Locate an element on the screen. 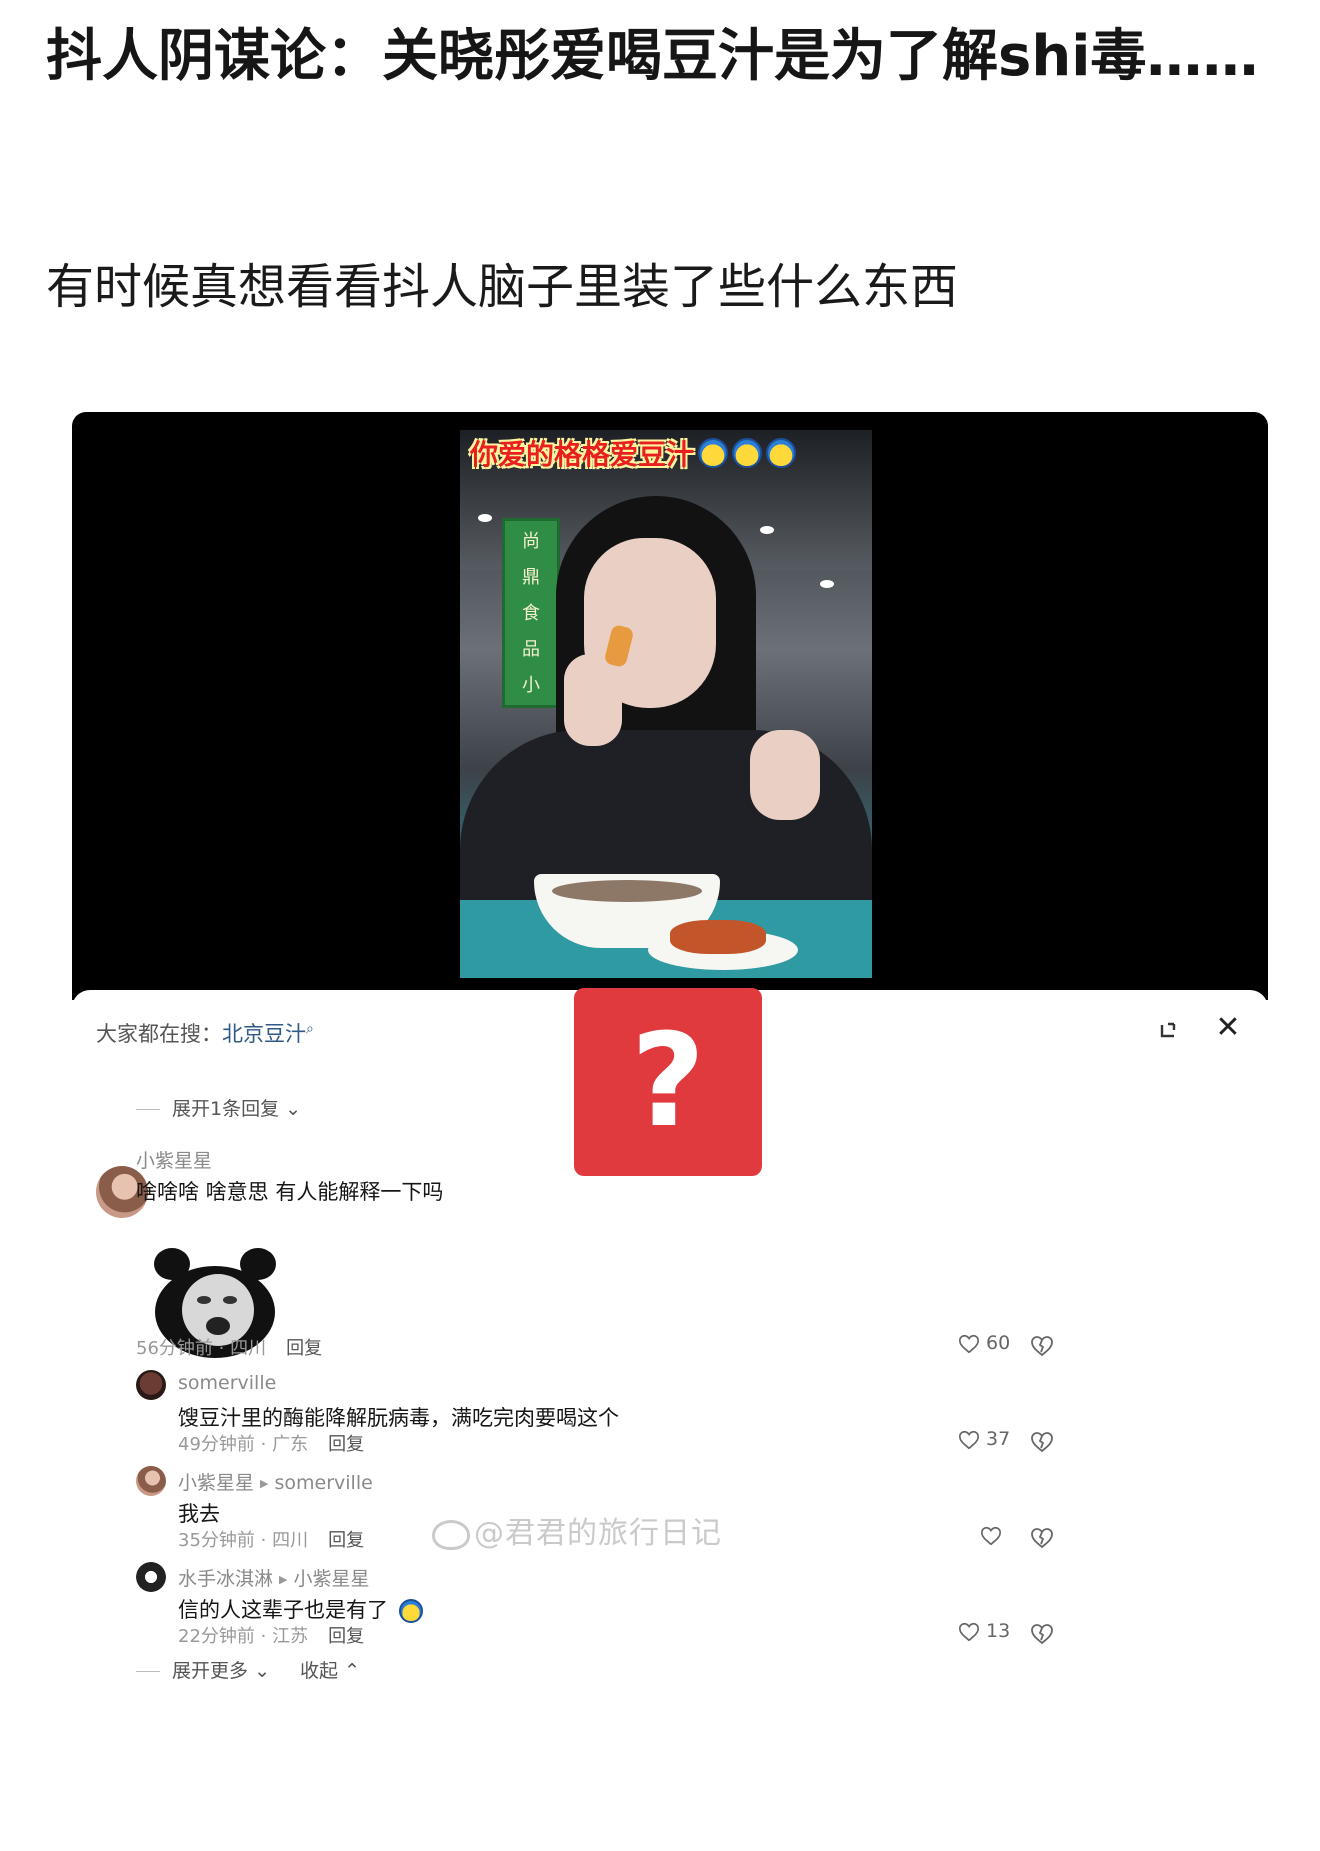  sign-char: 尚 is located at coordinates (531, 541).